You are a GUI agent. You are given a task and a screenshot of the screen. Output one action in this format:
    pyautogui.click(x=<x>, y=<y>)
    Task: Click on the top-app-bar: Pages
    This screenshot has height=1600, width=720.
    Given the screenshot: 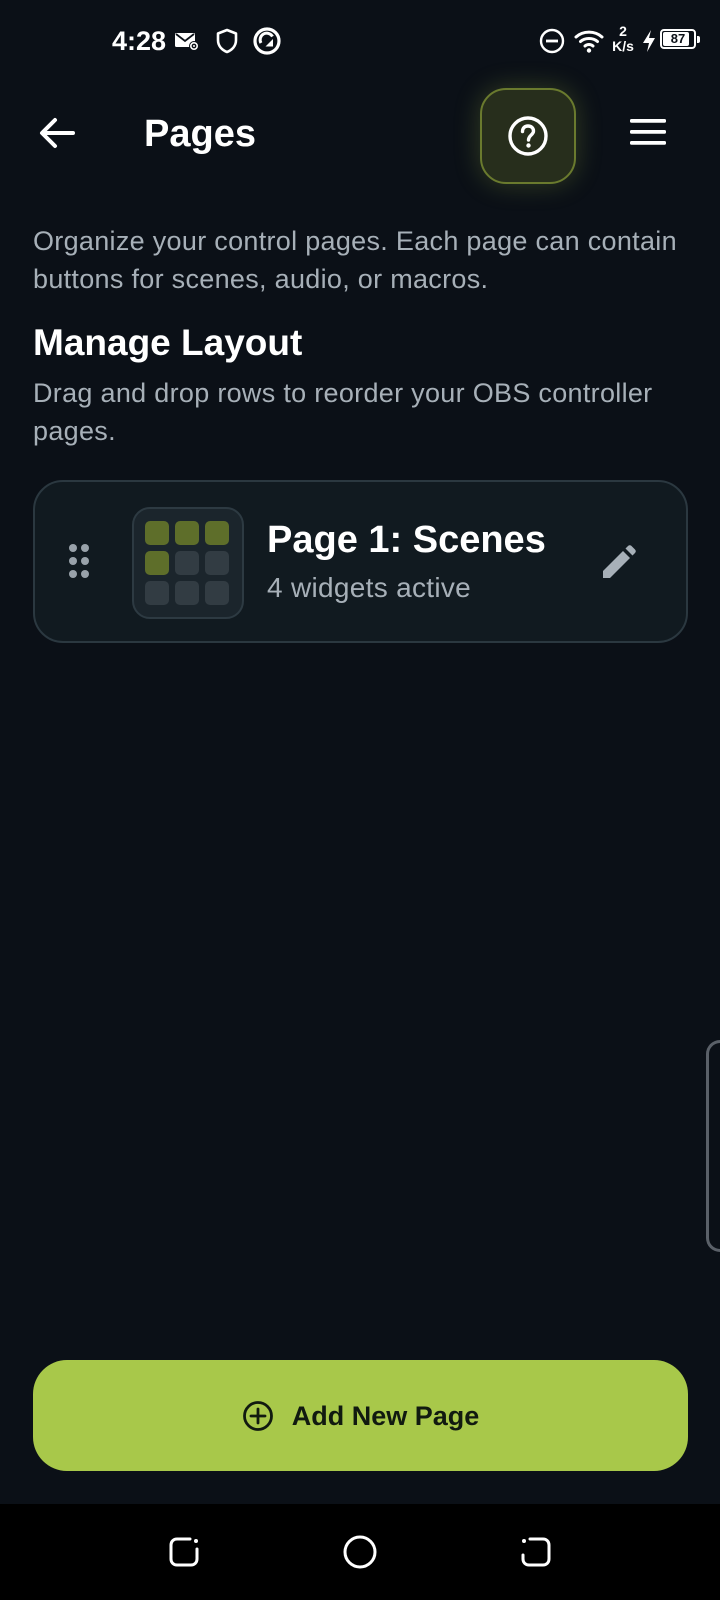 What is the action you would take?
    pyautogui.click(x=360, y=136)
    